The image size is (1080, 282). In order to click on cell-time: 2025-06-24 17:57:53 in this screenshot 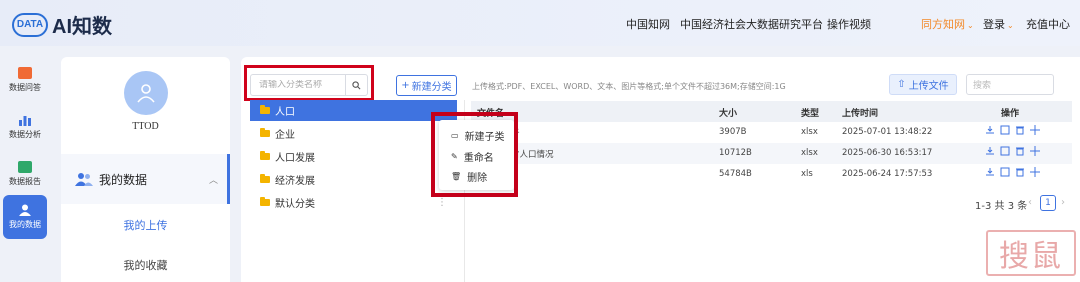, I will do `click(887, 174)`.